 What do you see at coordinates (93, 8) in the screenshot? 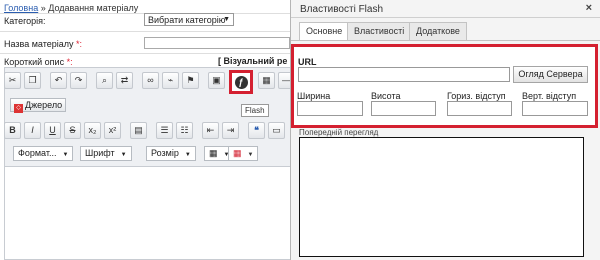
I see `breadcrumb-current: Додавання матеріалу` at bounding box center [93, 8].